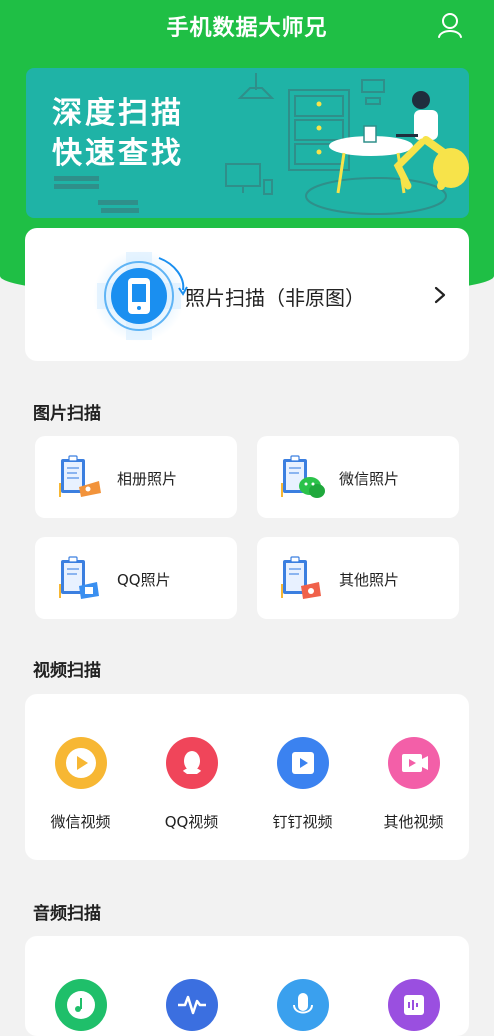  What do you see at coordinates (191, 763) in the screenshot?
I see `qq-video-icon` at bounding box center [191, 763].